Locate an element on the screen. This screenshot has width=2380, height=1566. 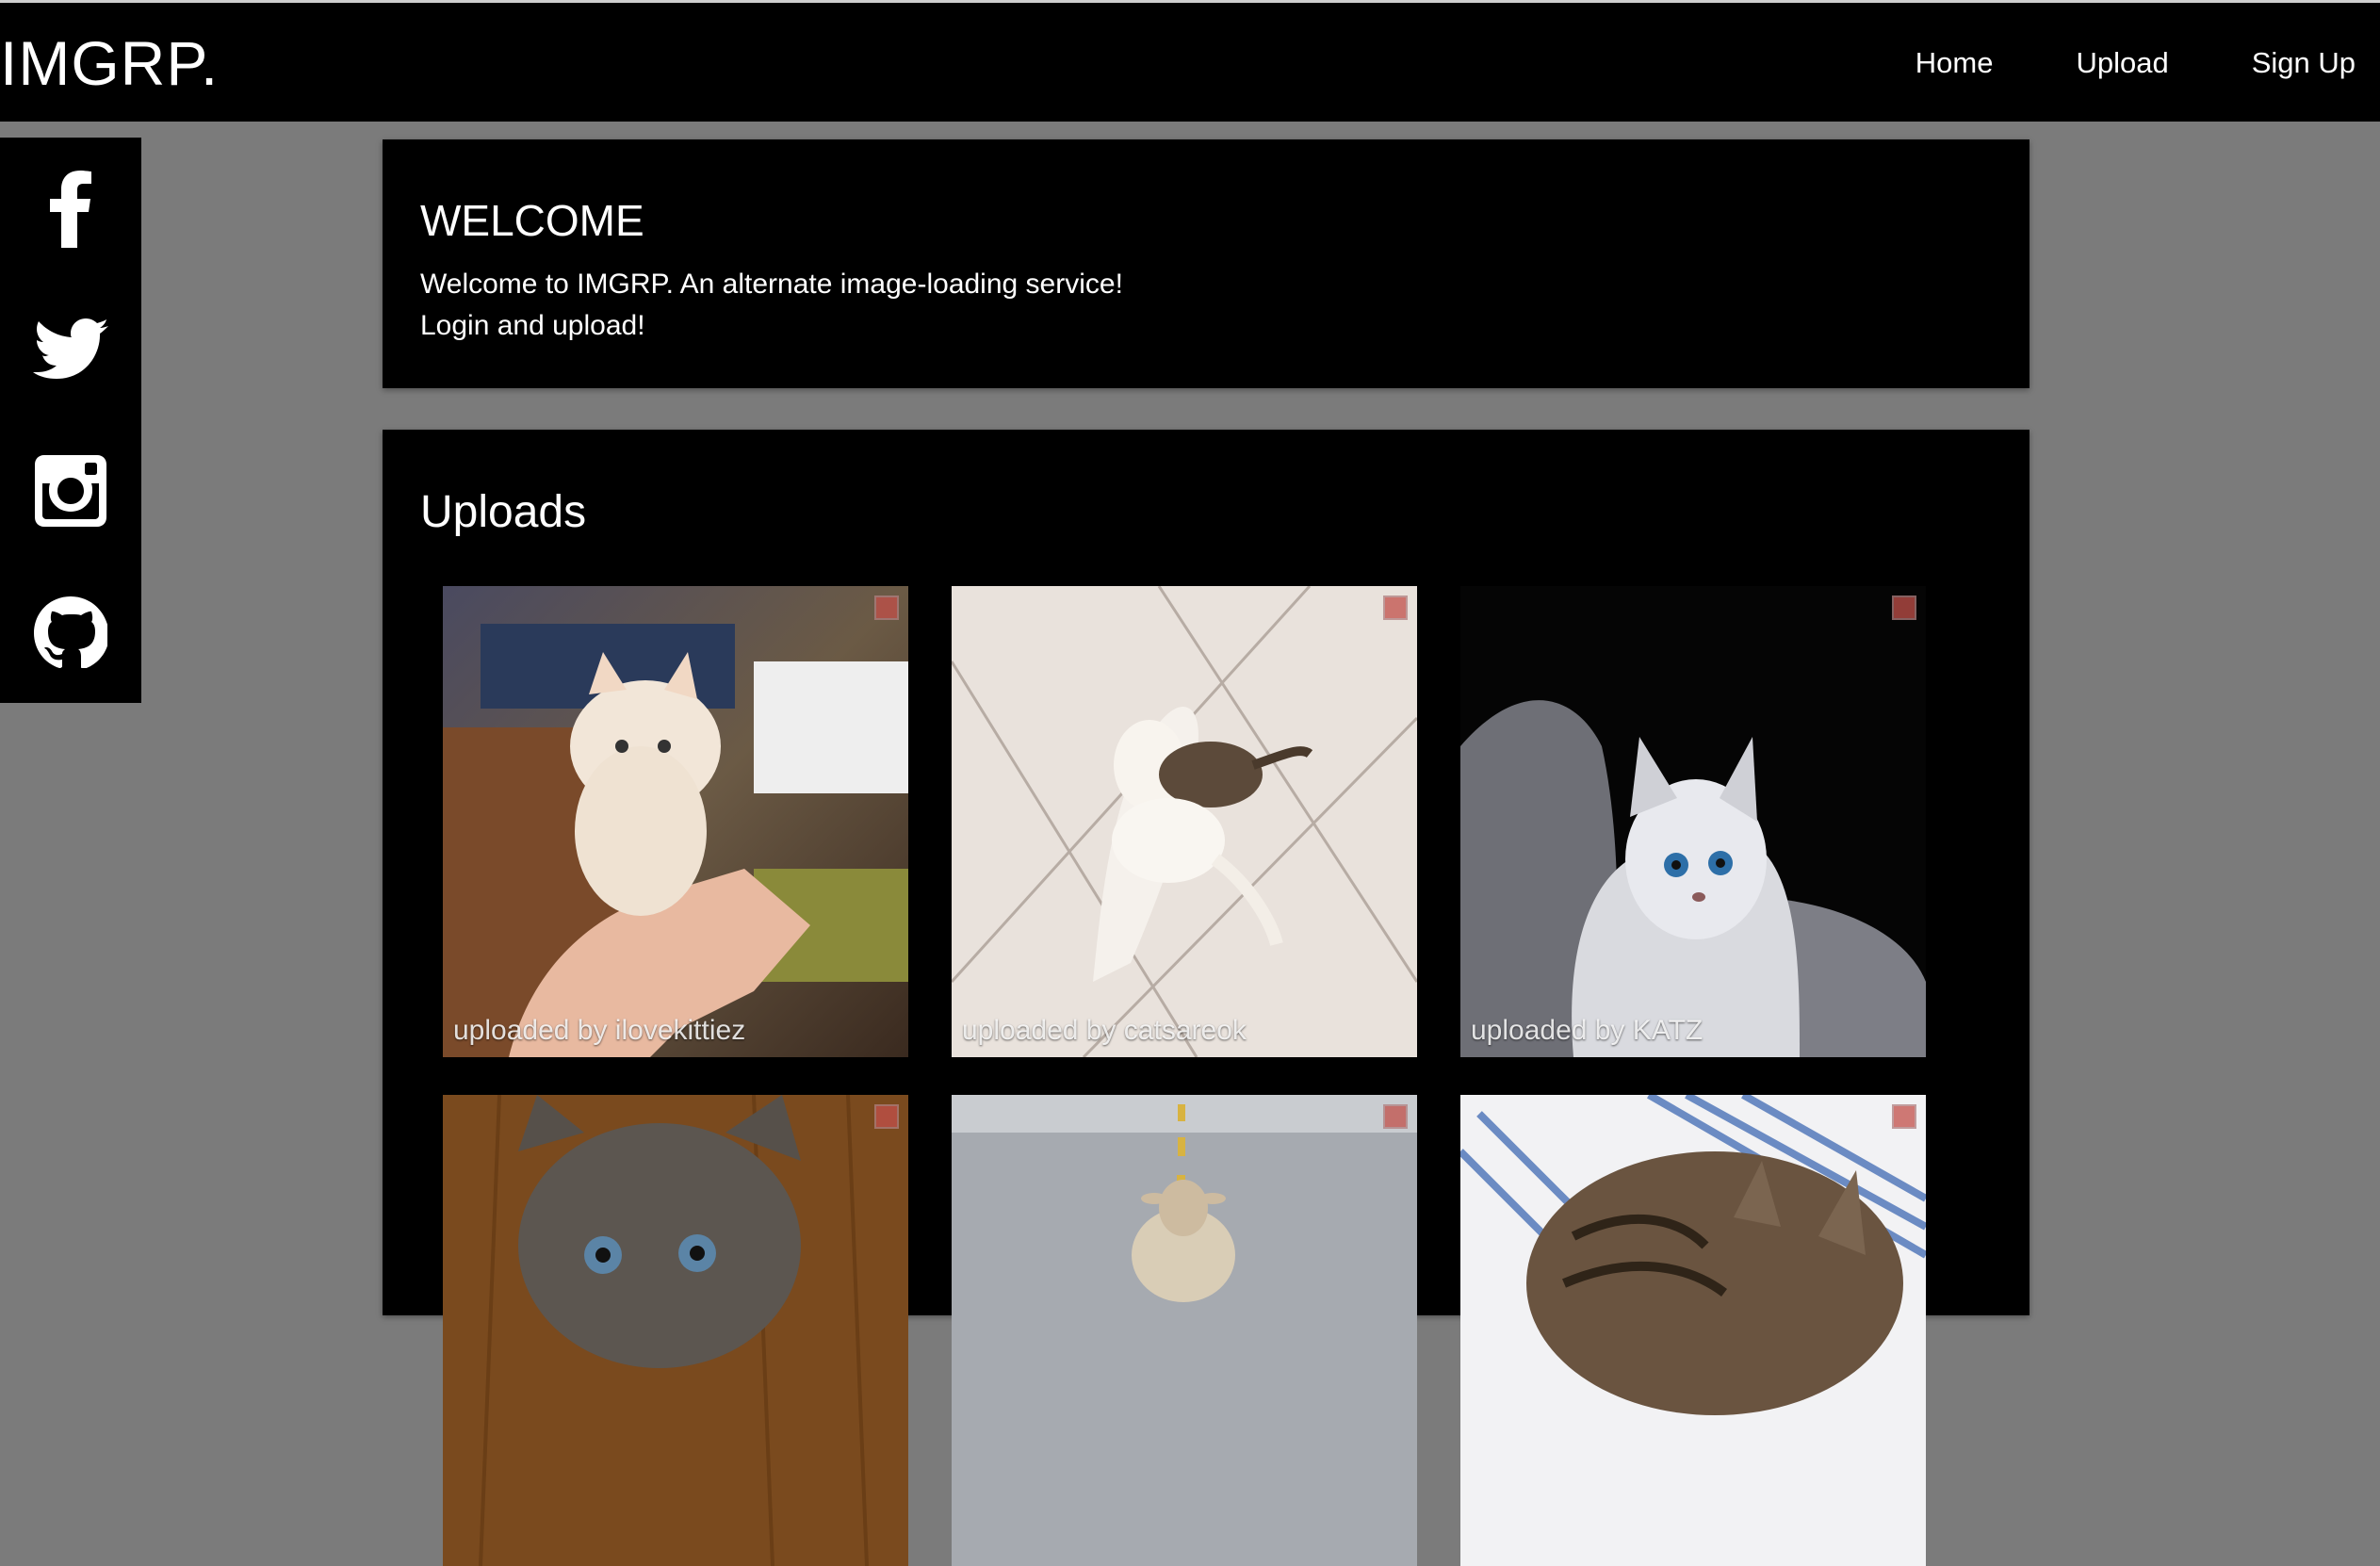
upload-caption: uploaded by ilovekittiez is located at coordinates (599, 1030).